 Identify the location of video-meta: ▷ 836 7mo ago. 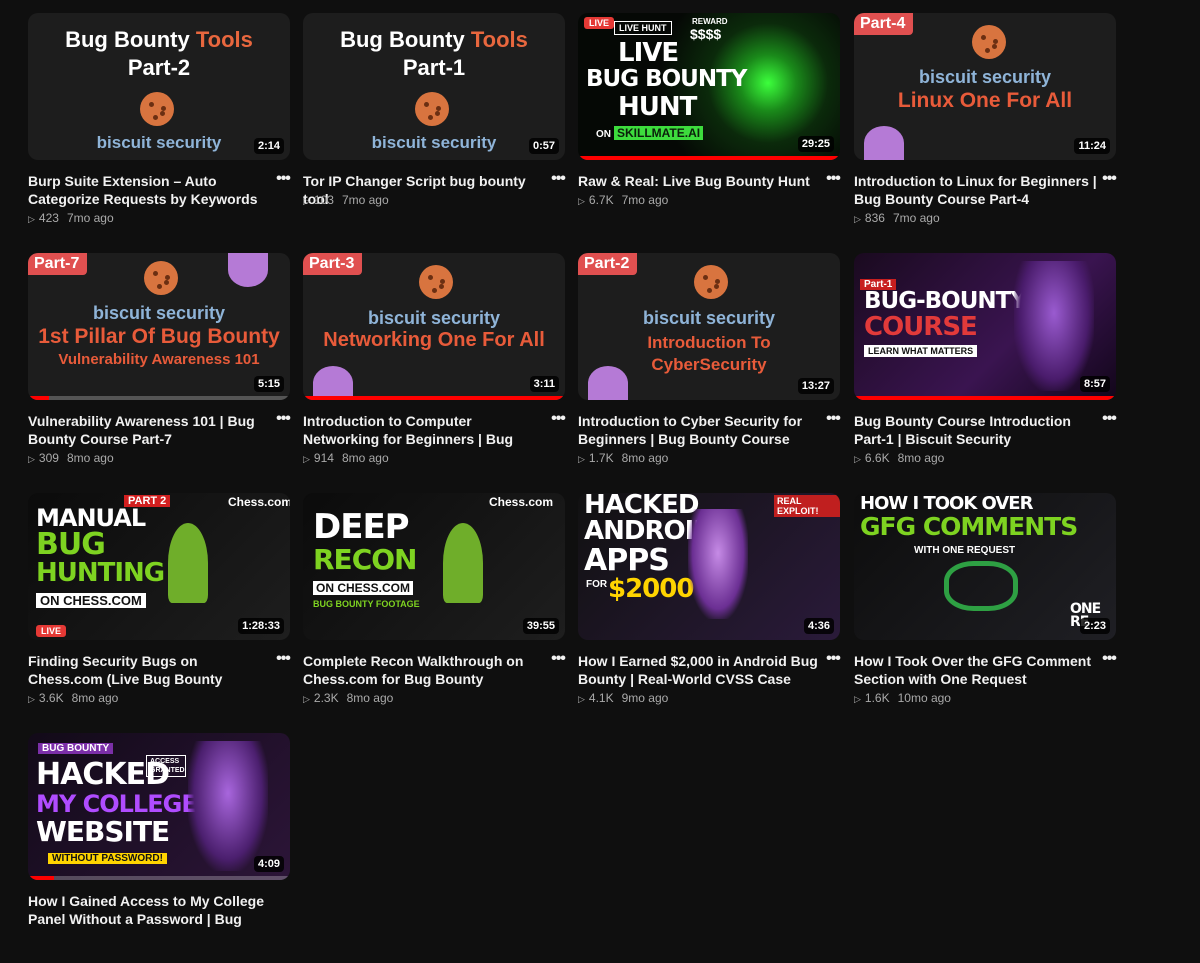
(897, 218).